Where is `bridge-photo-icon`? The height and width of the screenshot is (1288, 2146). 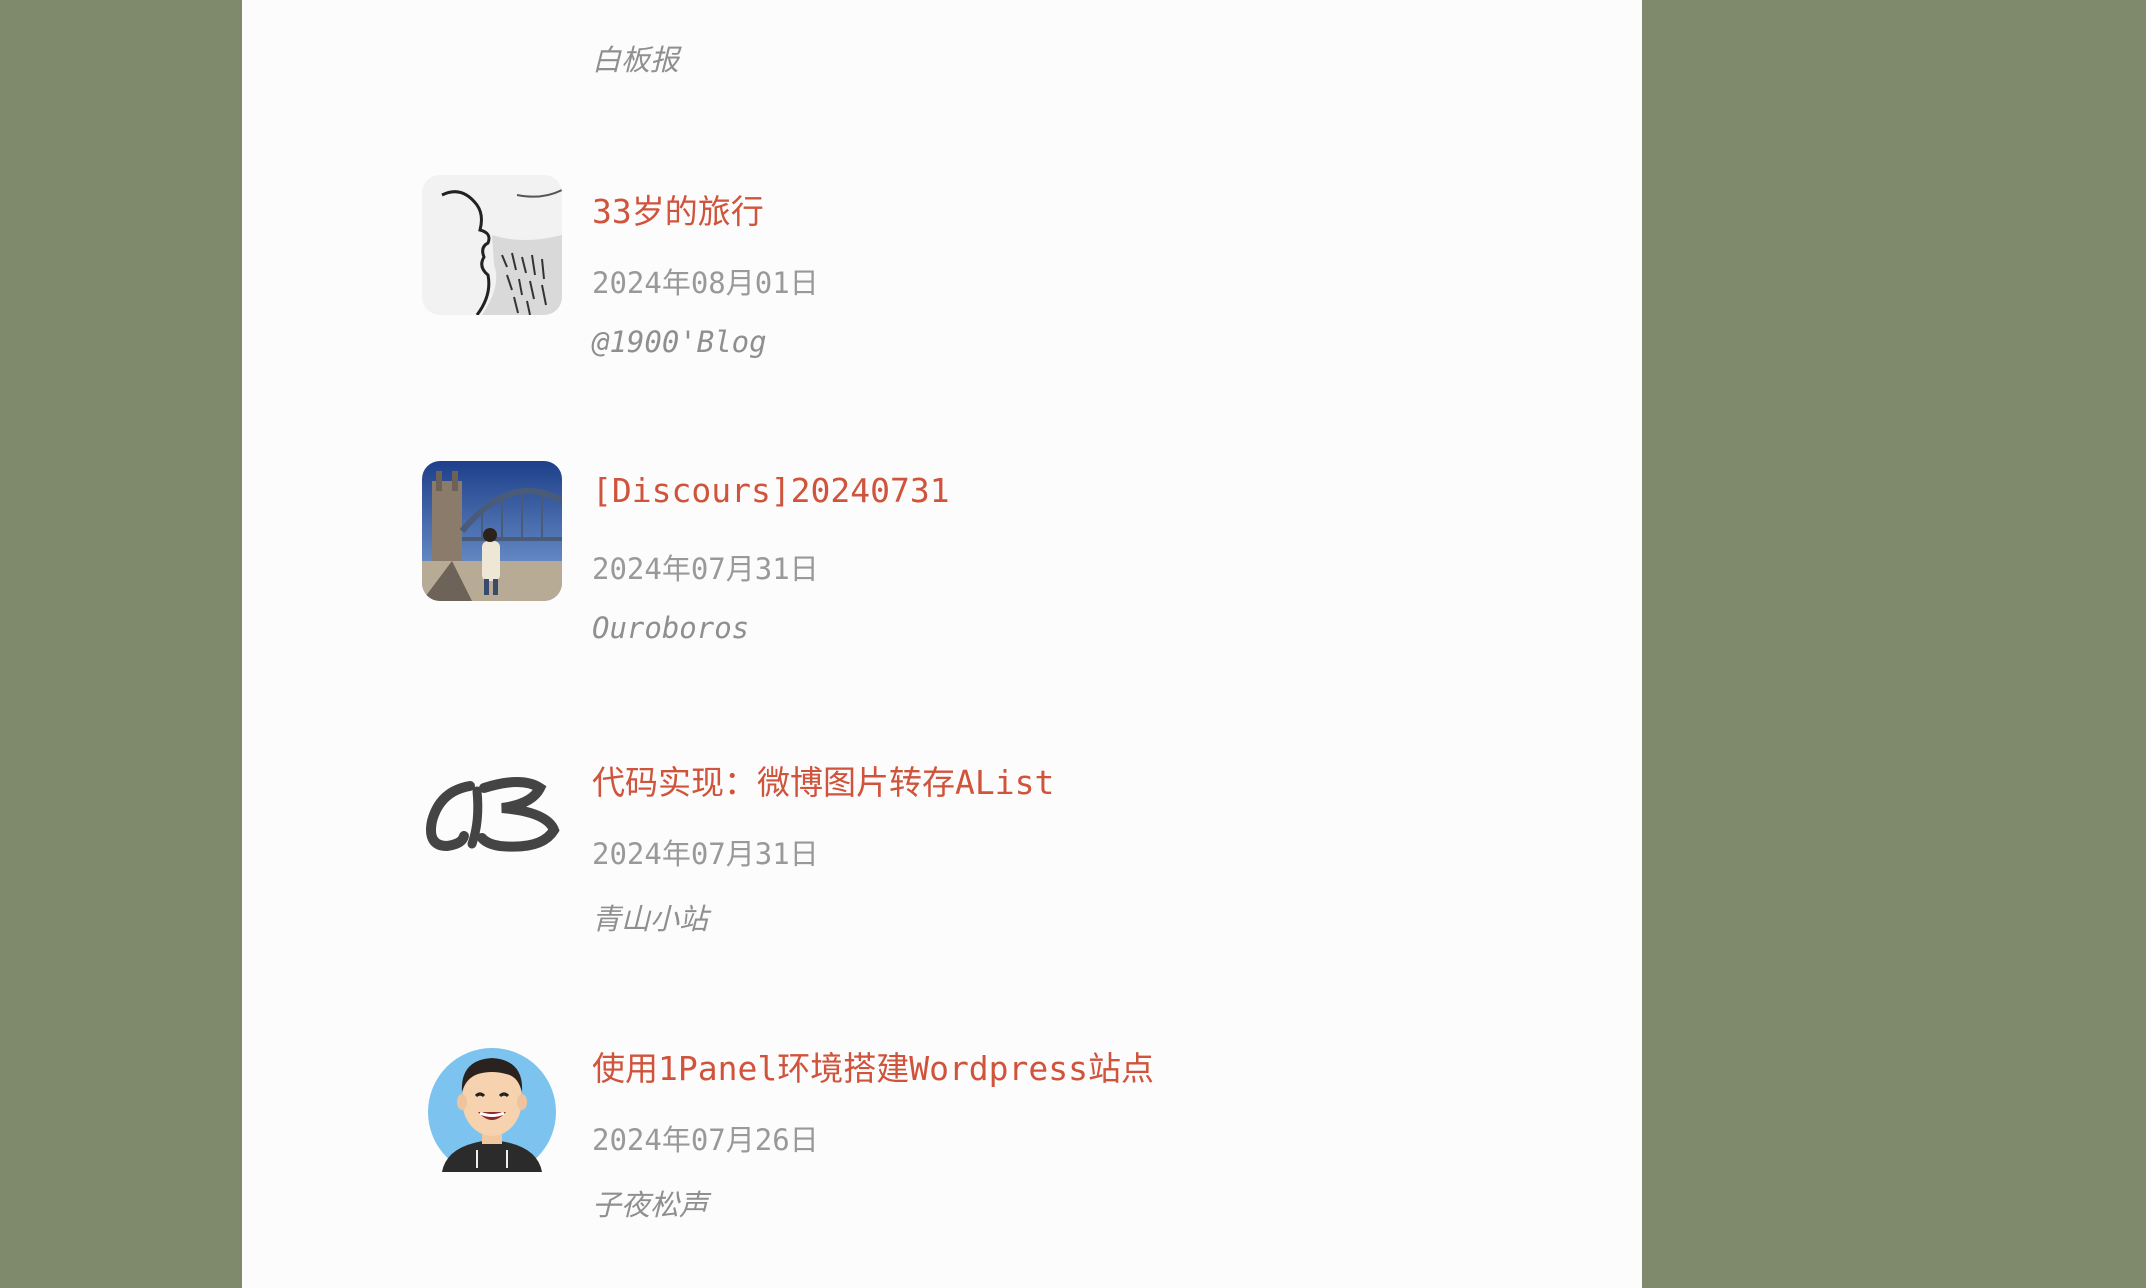 bridge-photo-icon is located at coordinates (492, 531).